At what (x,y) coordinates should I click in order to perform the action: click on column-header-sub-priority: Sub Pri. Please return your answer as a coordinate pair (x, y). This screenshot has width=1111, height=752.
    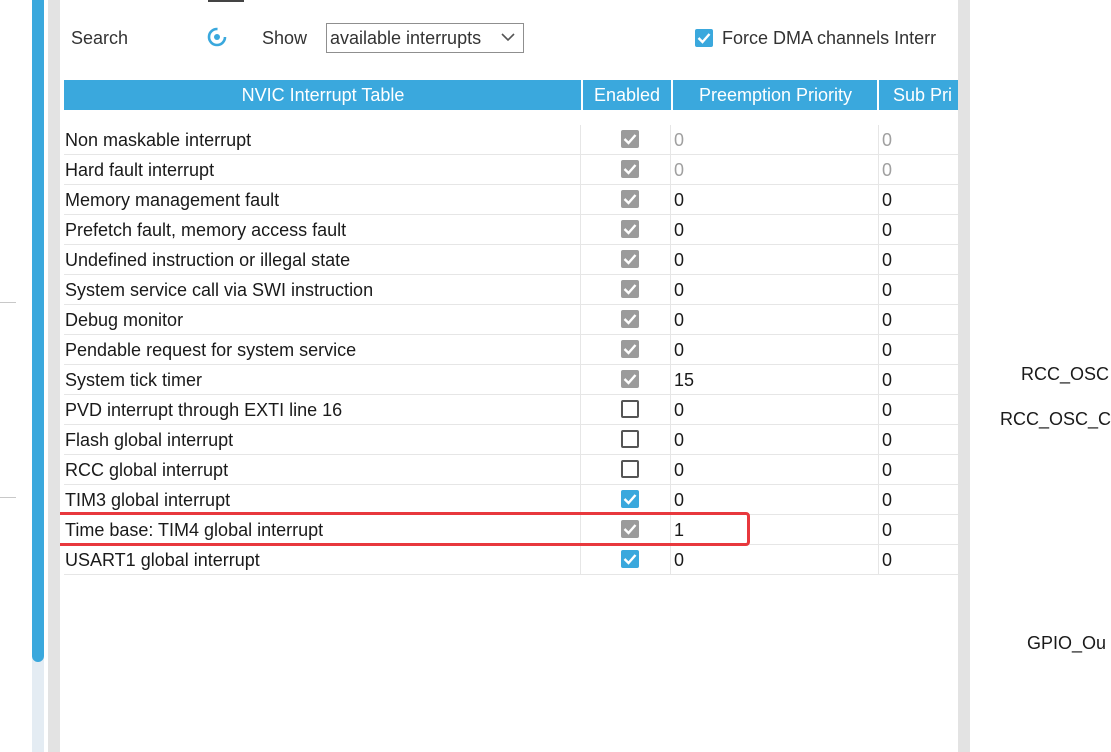
    Looking at the image, I should click on (918, 95).